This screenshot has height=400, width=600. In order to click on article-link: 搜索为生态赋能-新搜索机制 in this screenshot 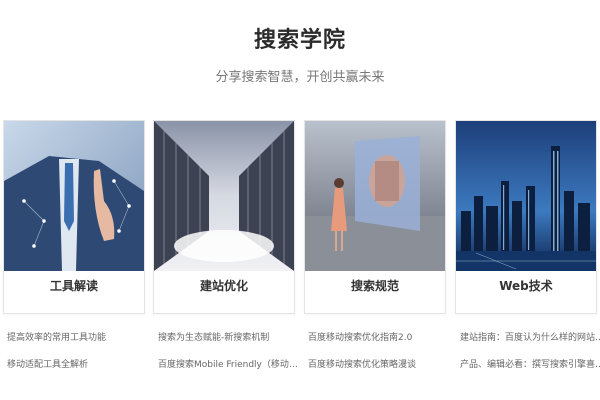, I will do `click(231, 338)`.